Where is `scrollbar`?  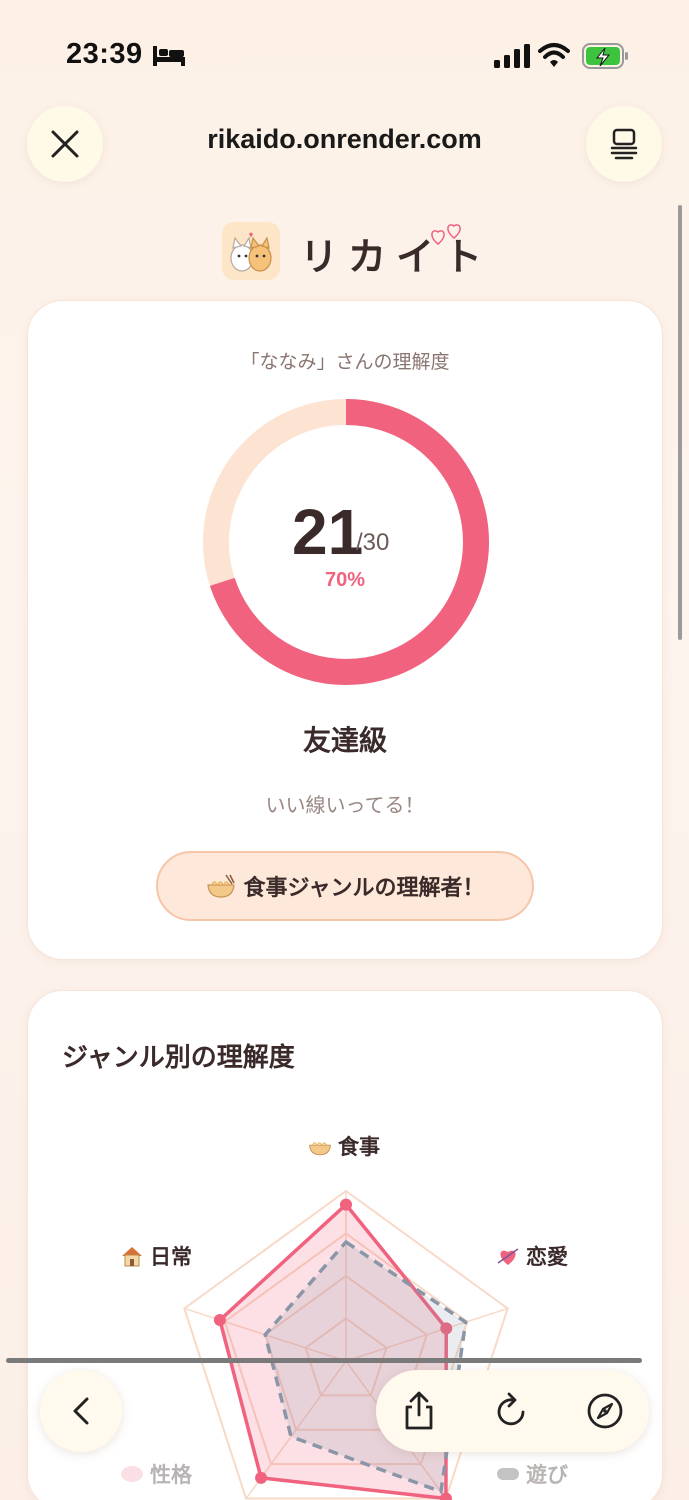 scrollbar is located at coordinates (680, 422).